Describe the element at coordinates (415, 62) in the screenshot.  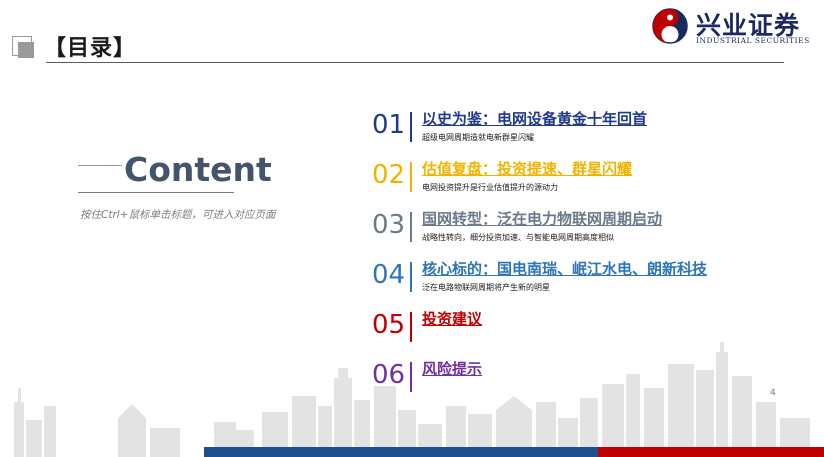
I see `title-divider` at that location.